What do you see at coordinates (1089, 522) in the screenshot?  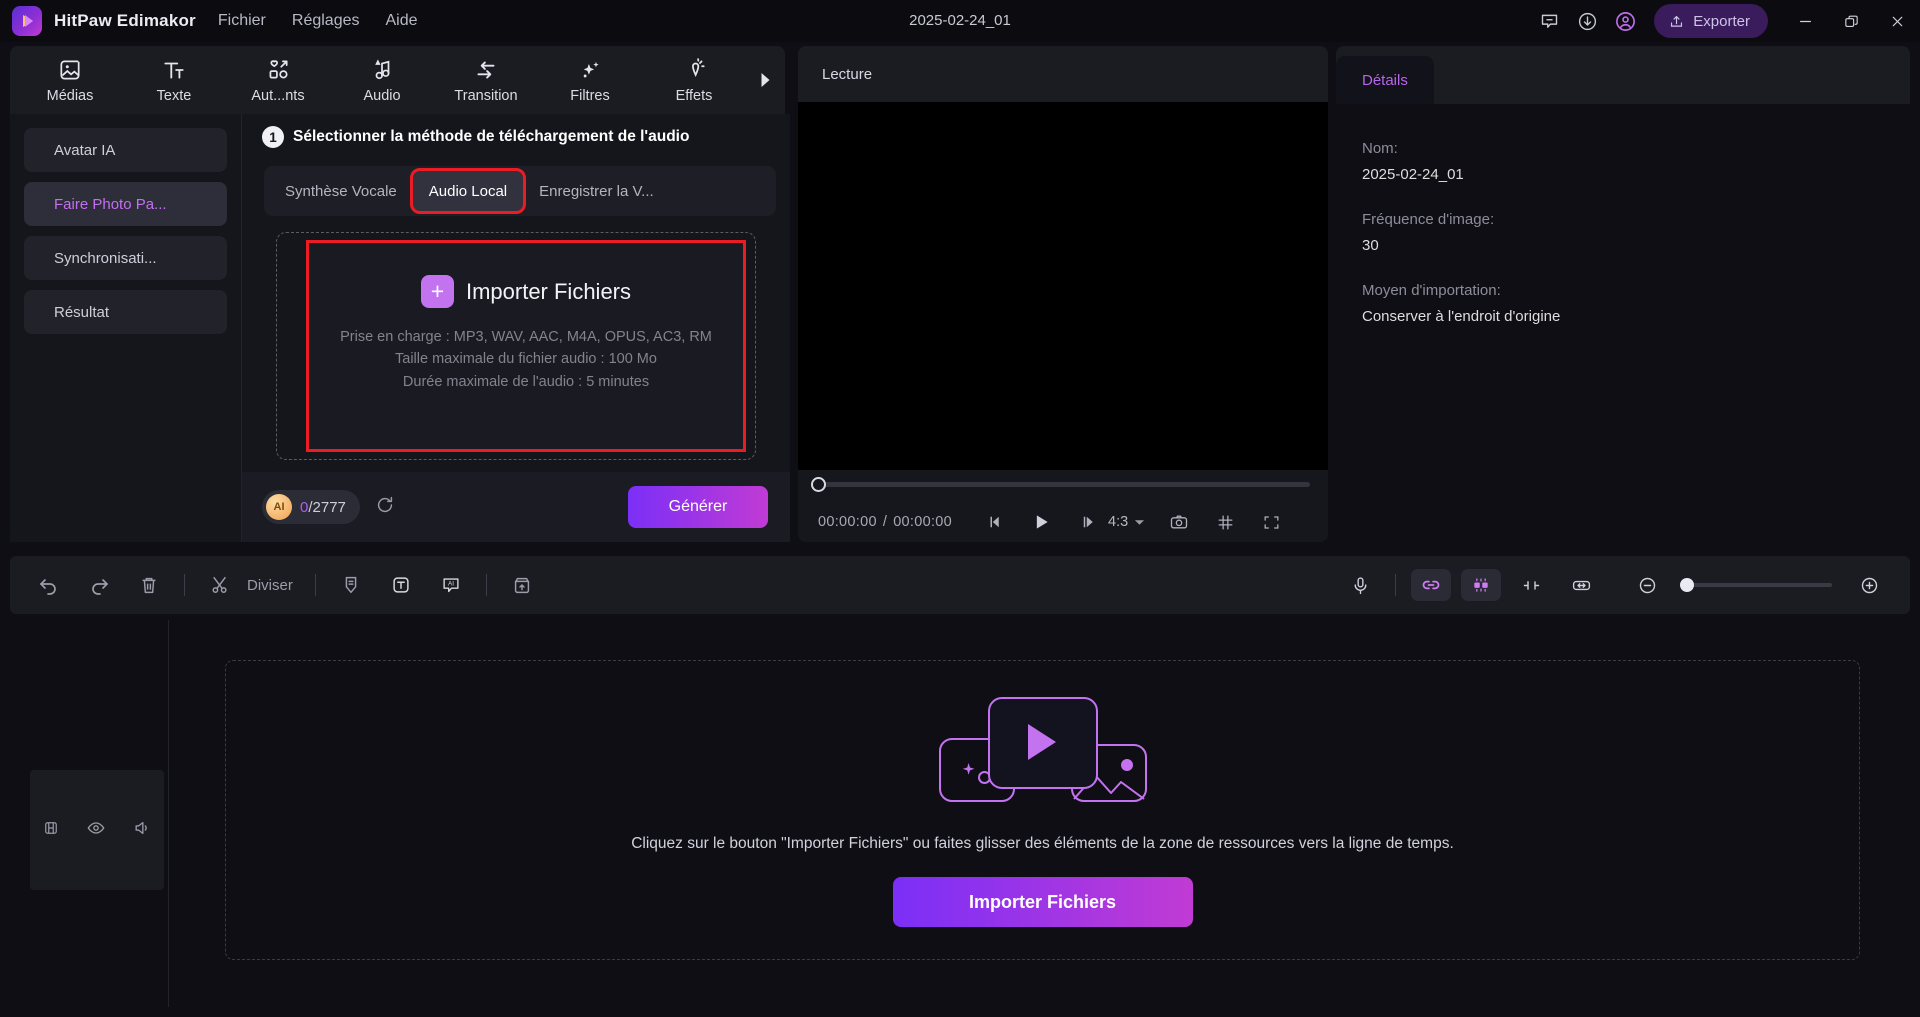 I see `next-frame-icon` at bounding box center [1089, 522].